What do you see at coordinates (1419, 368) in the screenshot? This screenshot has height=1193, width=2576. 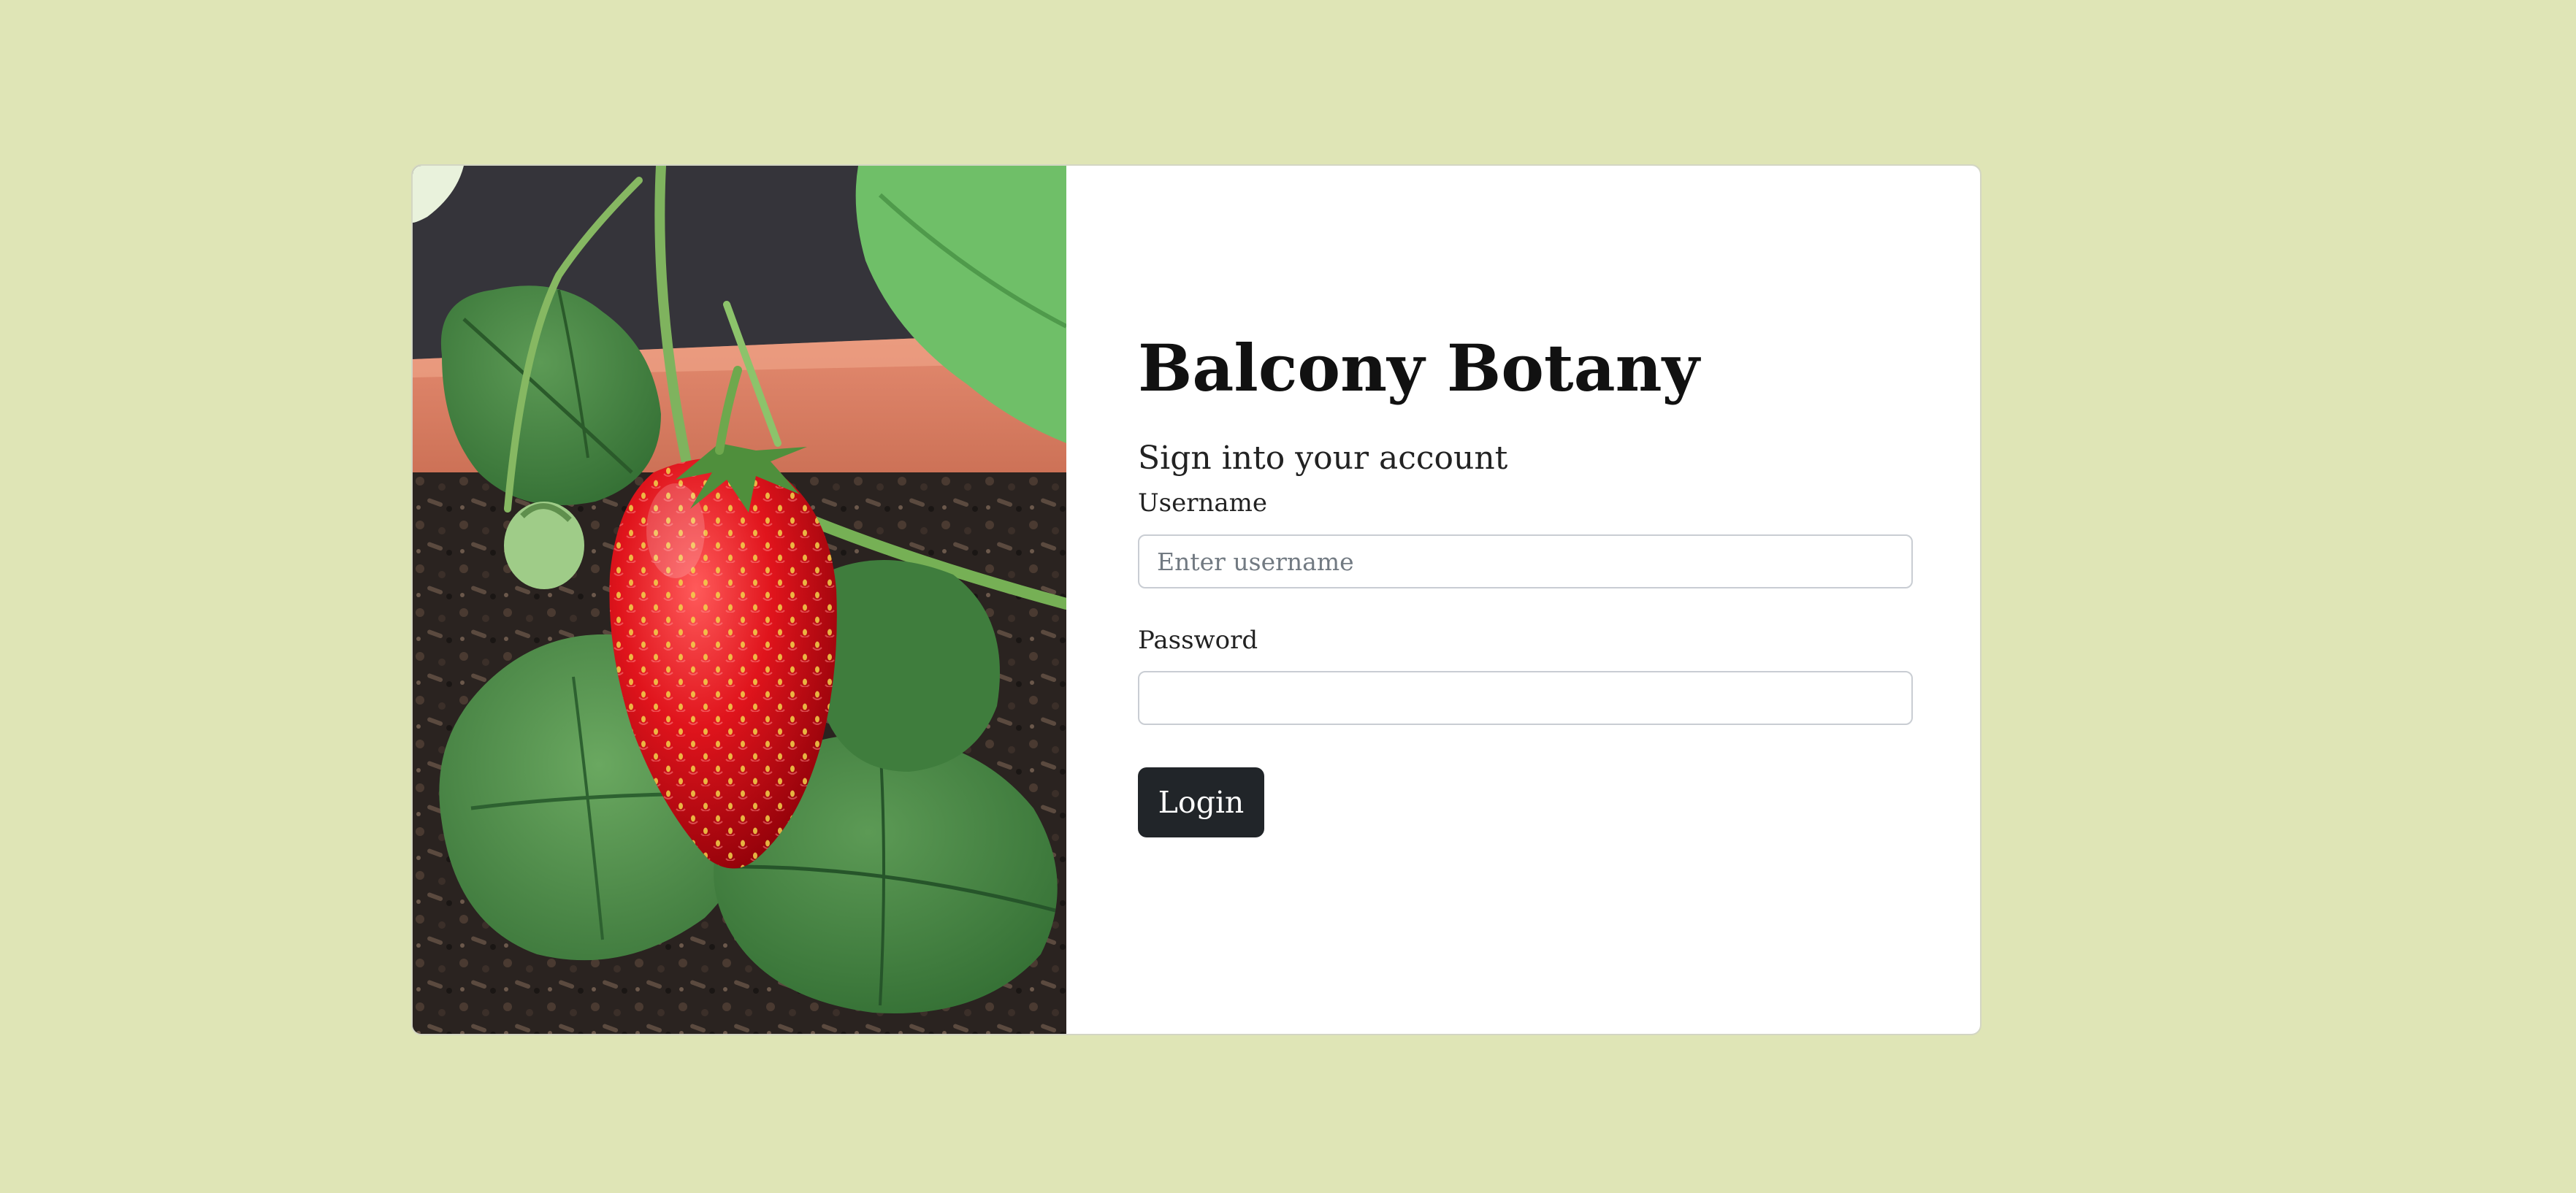 I see `brand-title: Balcony Botany` at bounding box center [1419, 368].